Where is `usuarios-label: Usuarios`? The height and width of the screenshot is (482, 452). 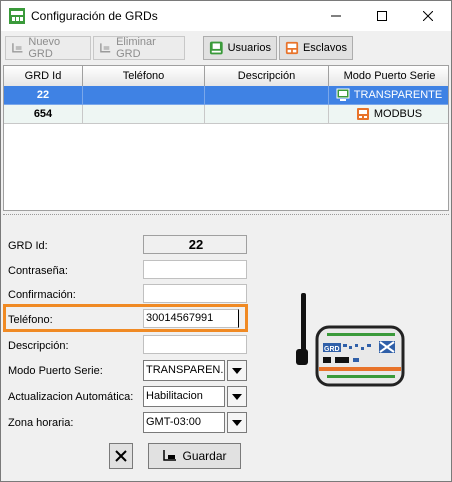
usuarios-label: Usuarios is located at coordinates (249, 48).